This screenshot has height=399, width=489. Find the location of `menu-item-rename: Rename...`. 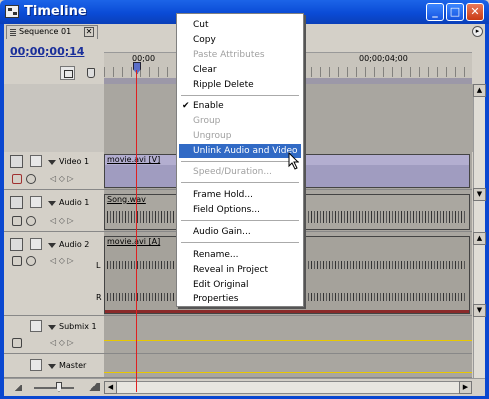

menu-item-rename: Rename... is located at coordinates (240, 255).